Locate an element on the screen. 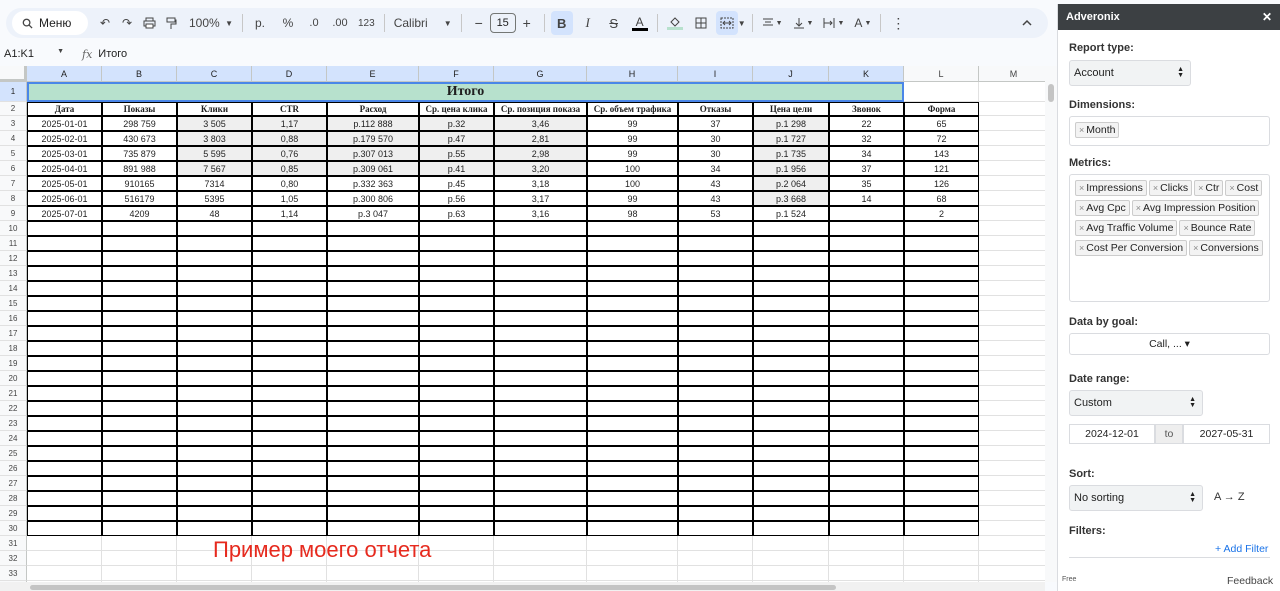 This screenshot has height=591, width=1280. row-header-2: 2 is located at coordinates (13, 109).